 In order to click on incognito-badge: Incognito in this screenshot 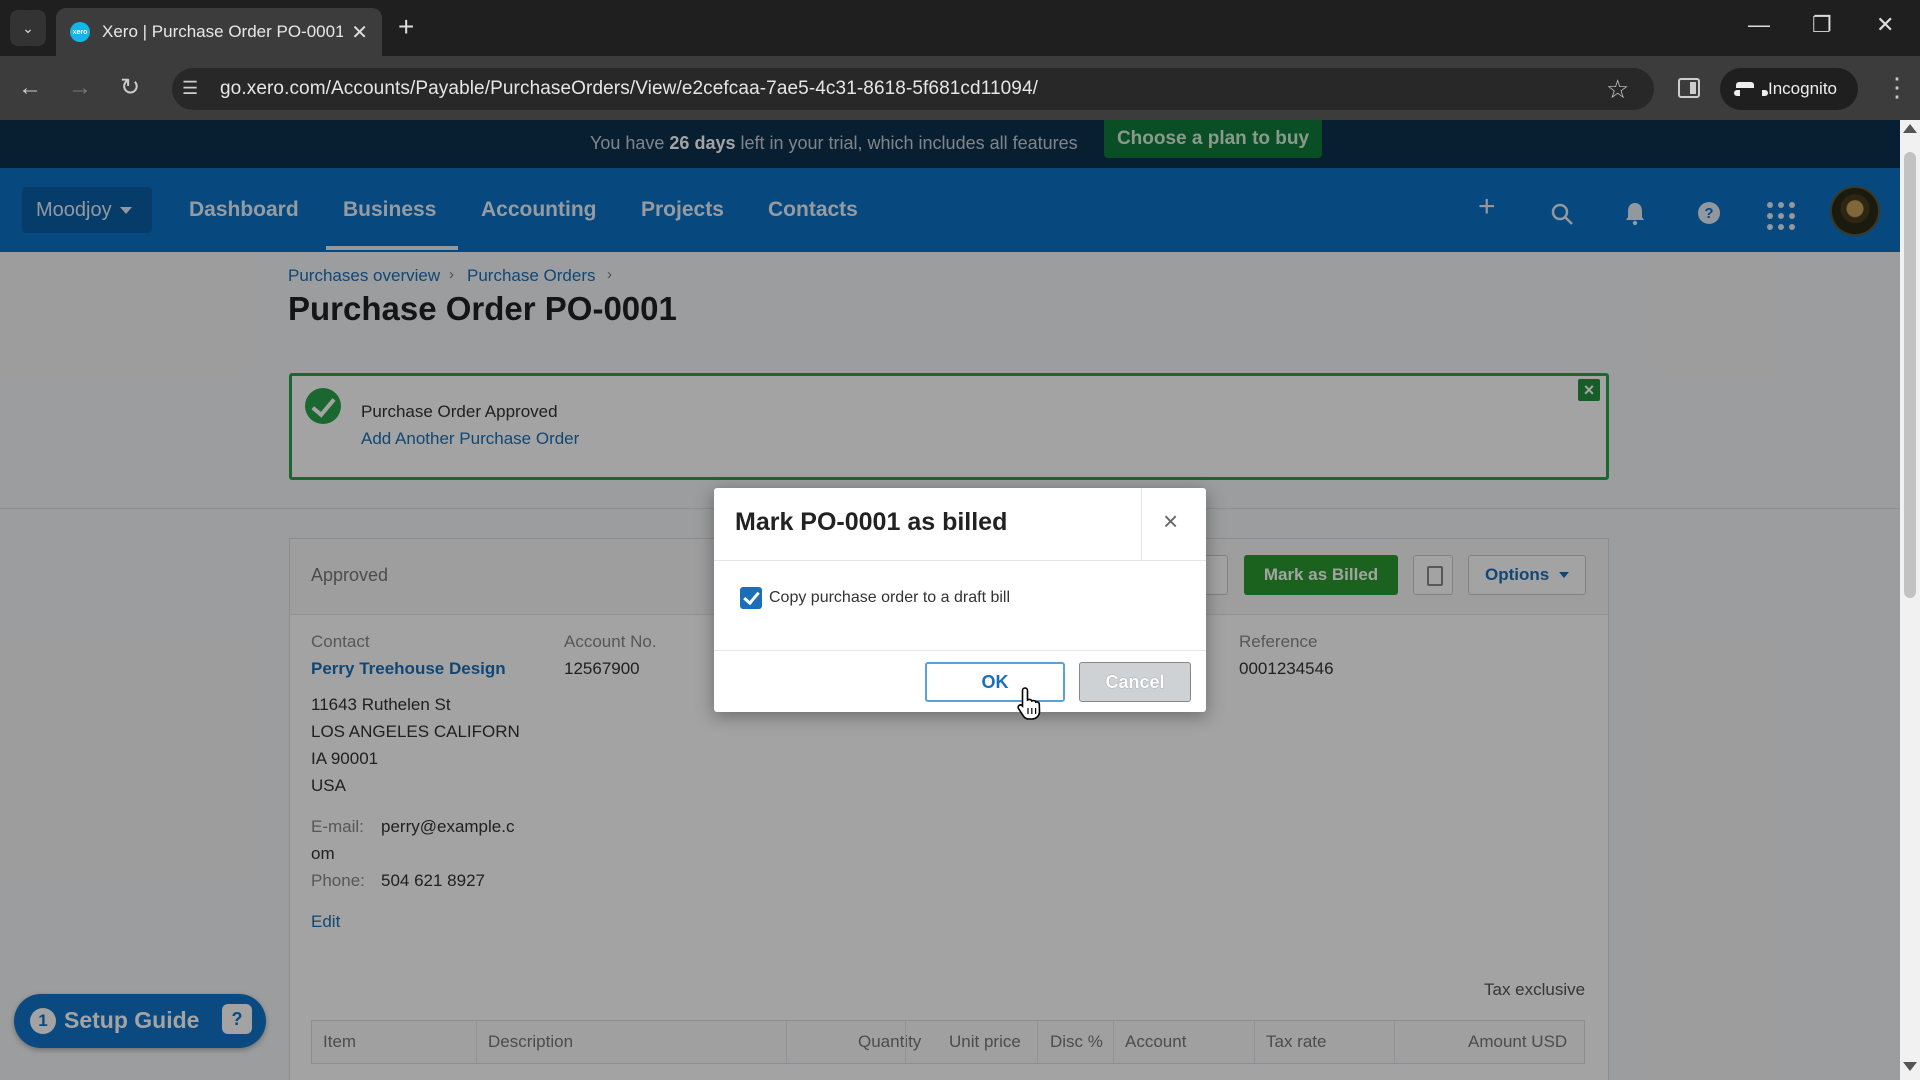, I will do `click(1789, 89)`.